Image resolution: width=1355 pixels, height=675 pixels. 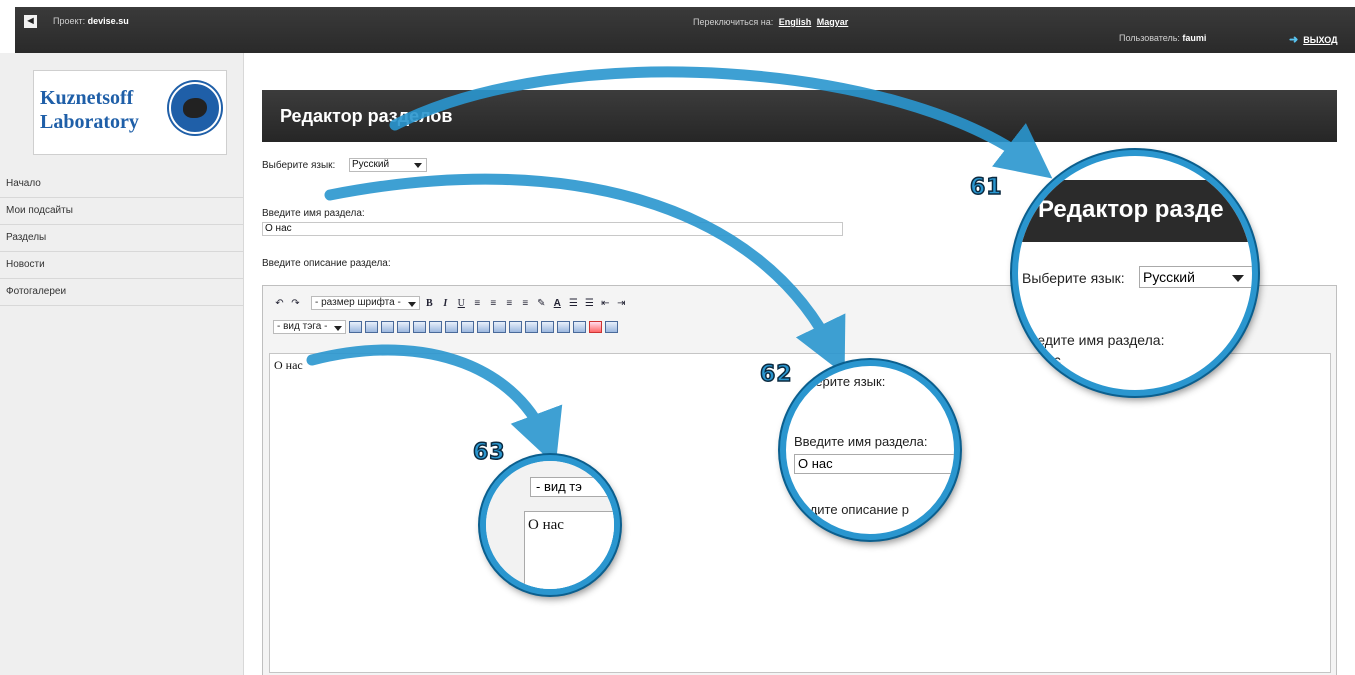 What do you see at coordinates (1073, 278) in the screenshot?
I see `zoom61-lang-label: Выберите язык:` at bounding box center [1073, 278].